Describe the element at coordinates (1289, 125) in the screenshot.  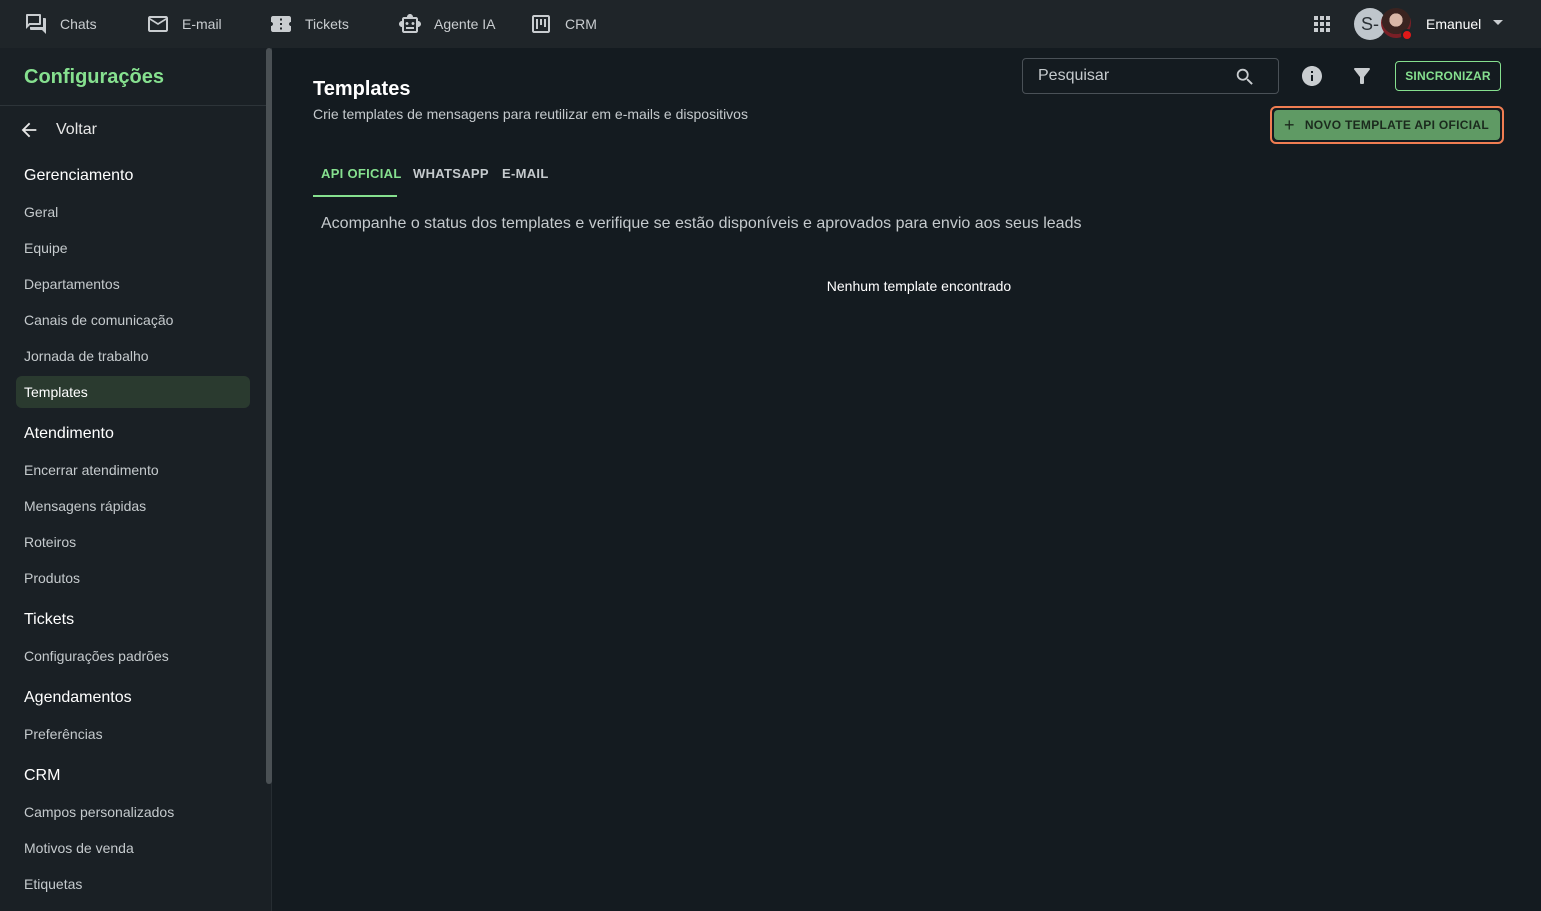
I see `plus-icon: +` at that location.